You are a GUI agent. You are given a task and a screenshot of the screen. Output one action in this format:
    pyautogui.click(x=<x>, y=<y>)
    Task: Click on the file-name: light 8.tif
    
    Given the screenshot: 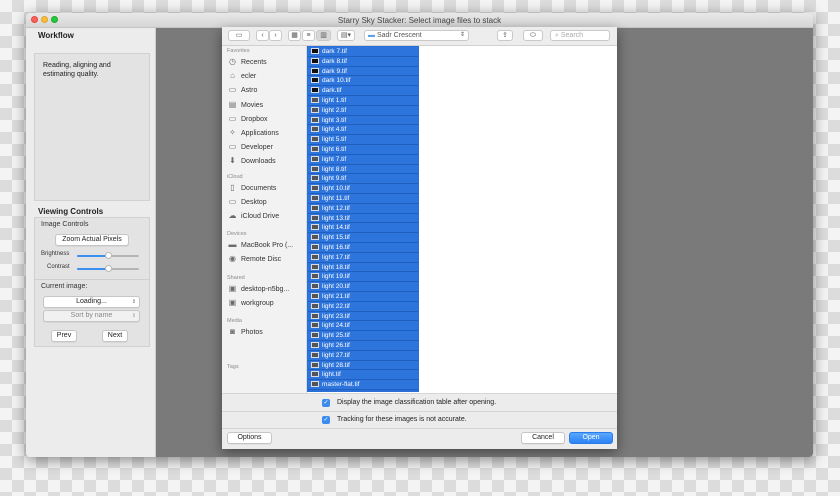 What is the action you would take?
    pyautogui.click(x=334, y=169)
    